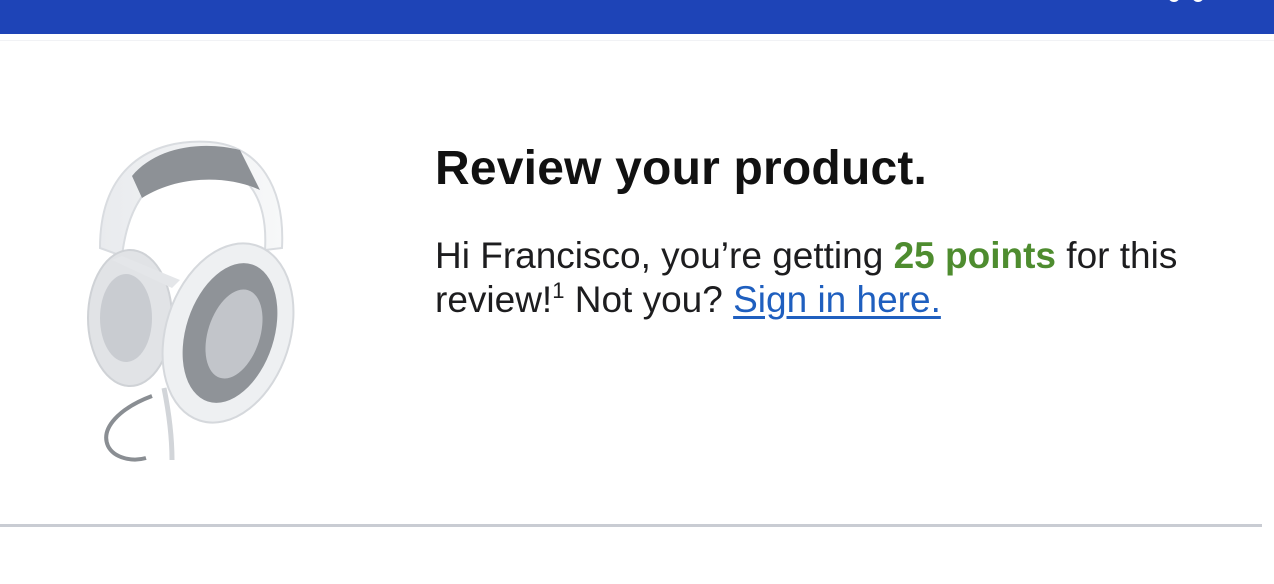  What do you see at coordinates (558, 290) in the screenshot?
I see `footnote-marker: 1` at bounding box center [558, 290].